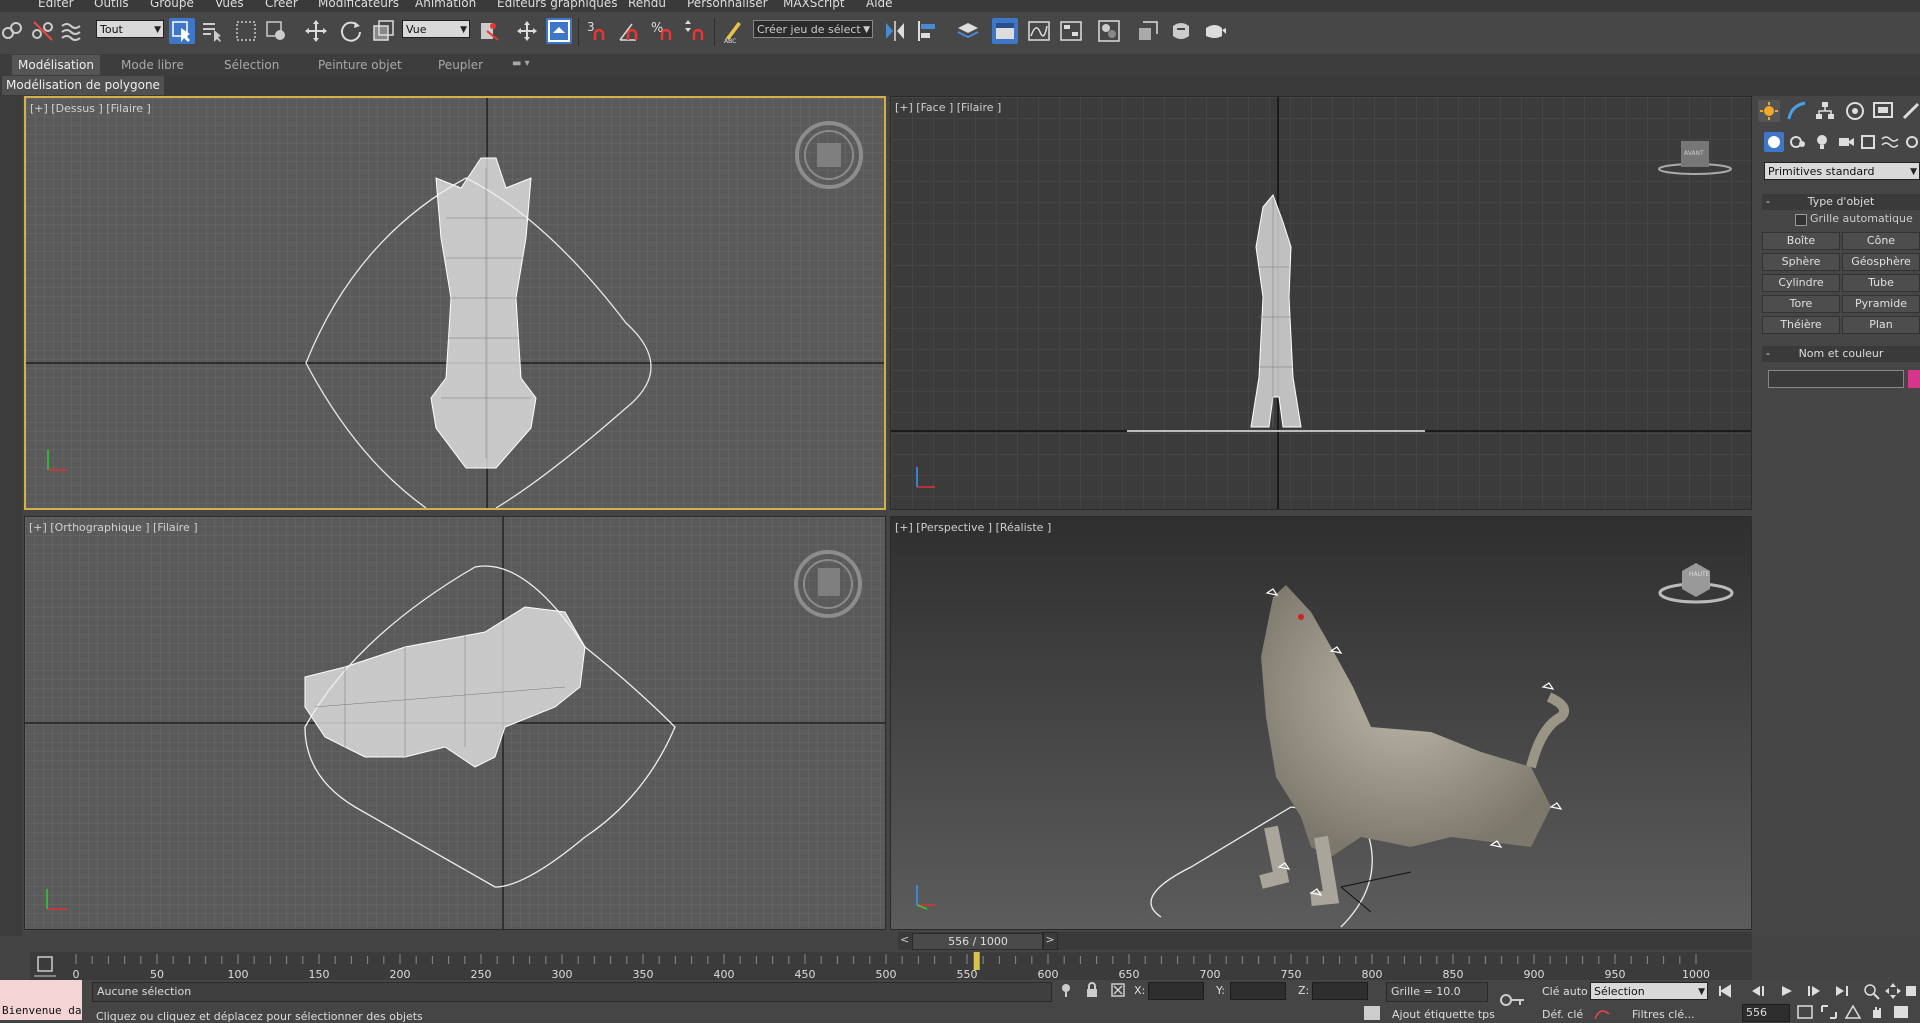  Describe the element at coordinates (1801, 325) in the screenshot. I see `teapot-button: Théière` at that location.